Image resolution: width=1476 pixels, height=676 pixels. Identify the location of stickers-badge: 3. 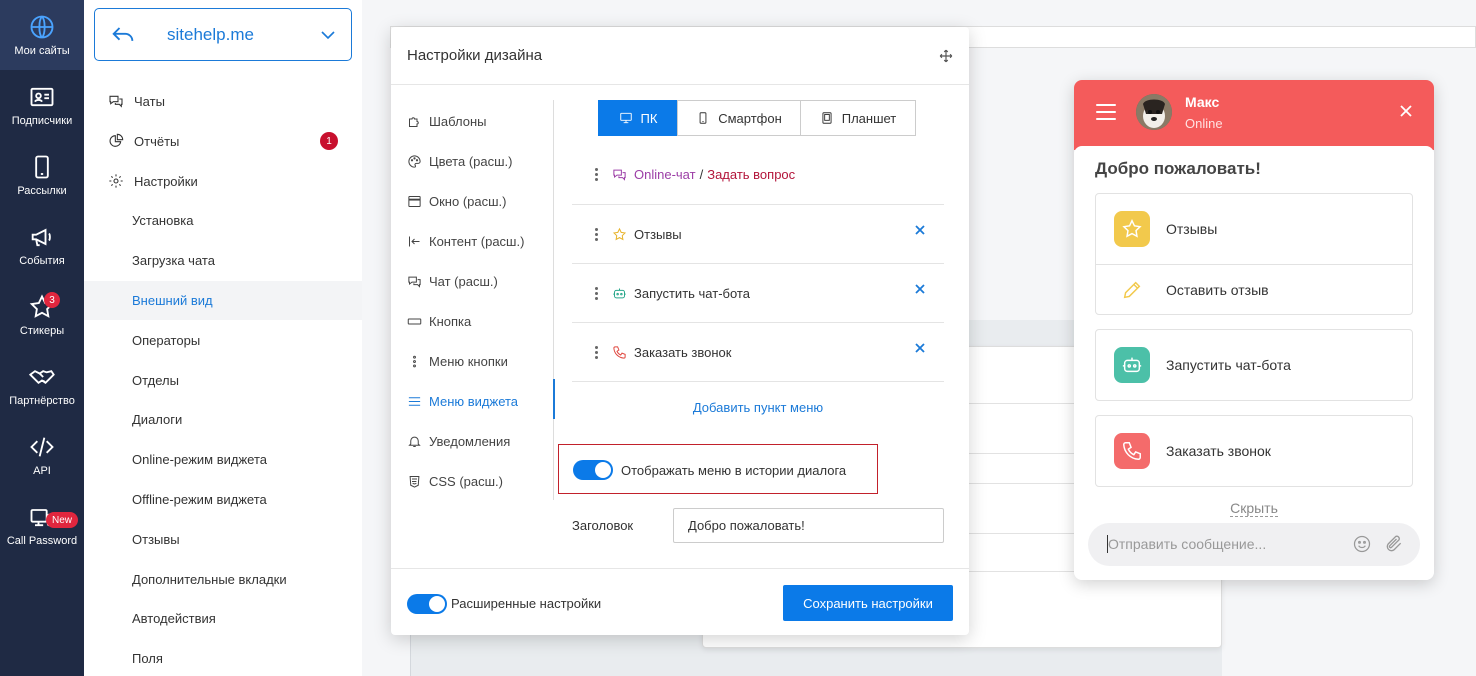
(52, 300).